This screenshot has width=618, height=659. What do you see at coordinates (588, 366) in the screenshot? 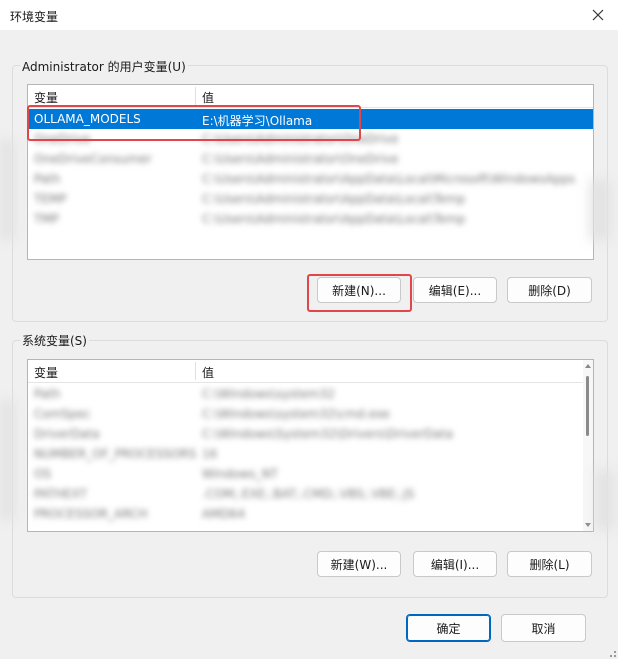
I see `scroll-up-icon` at bounding box center [588, 366].